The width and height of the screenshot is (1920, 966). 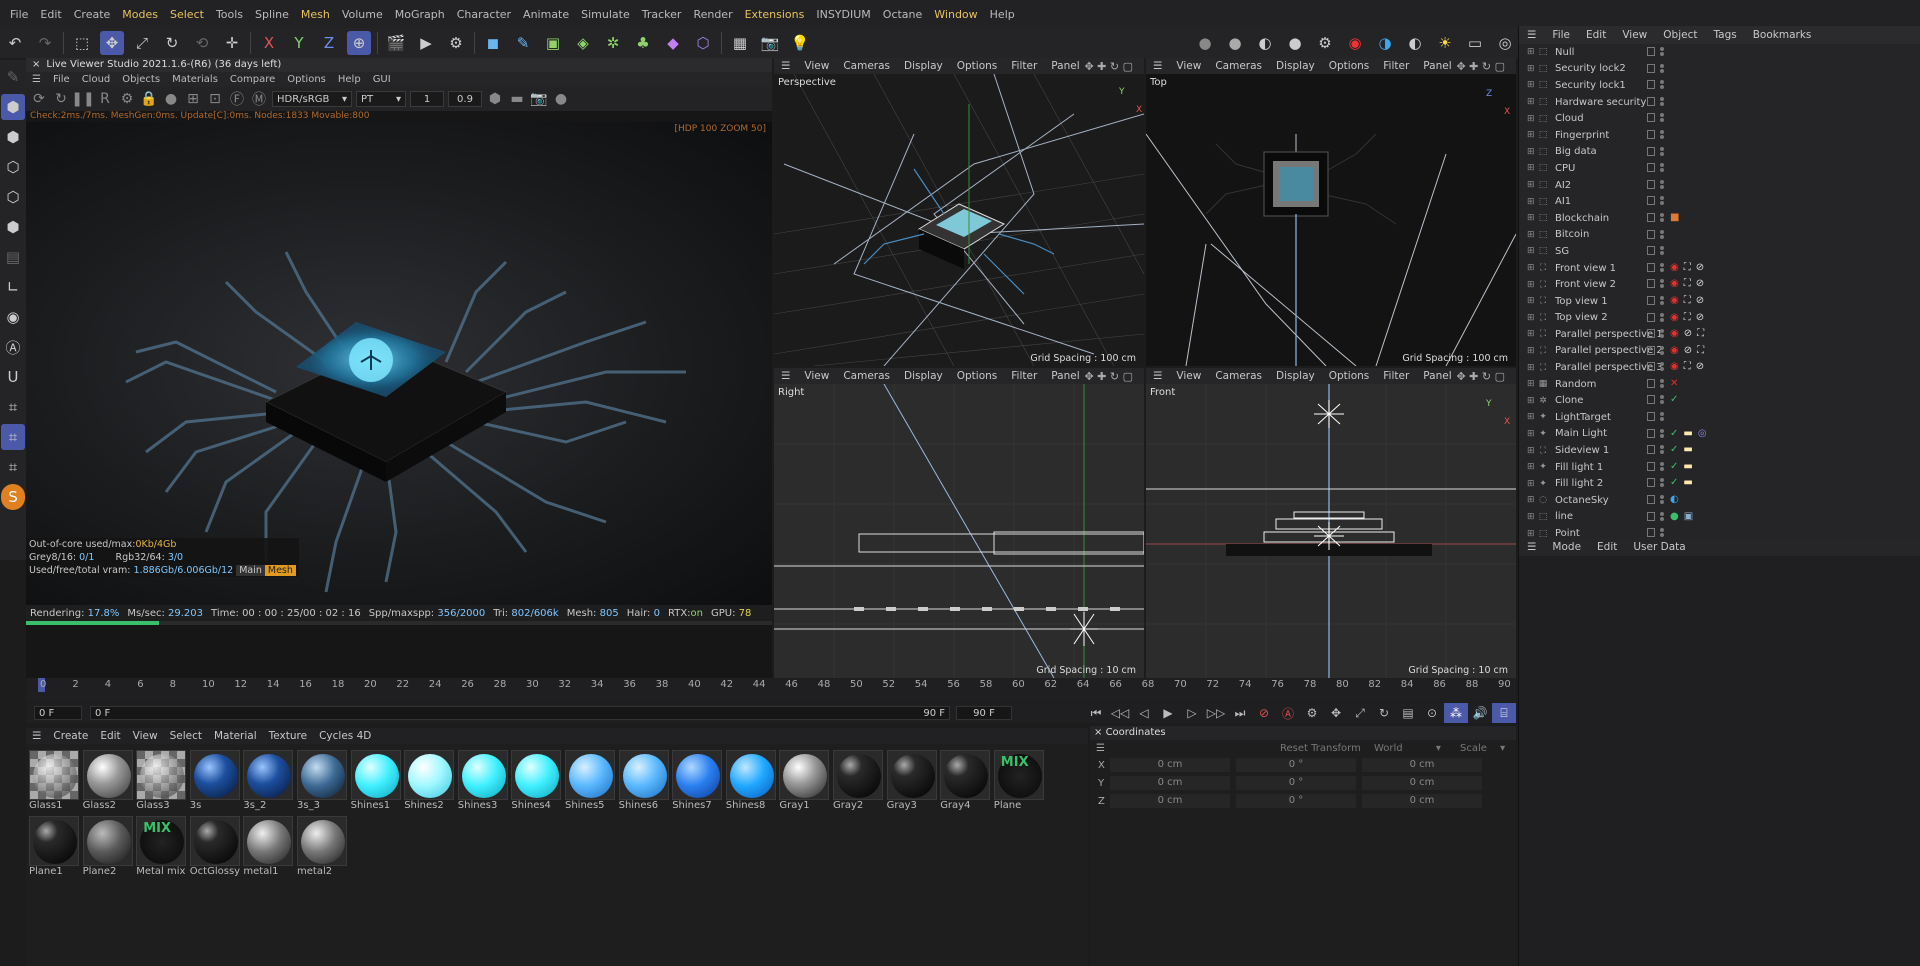 What do you see at coordinates (39, 99) in the screenshot?
I see `send-scene-icon: ⟳` at bounding box center [39, 99].